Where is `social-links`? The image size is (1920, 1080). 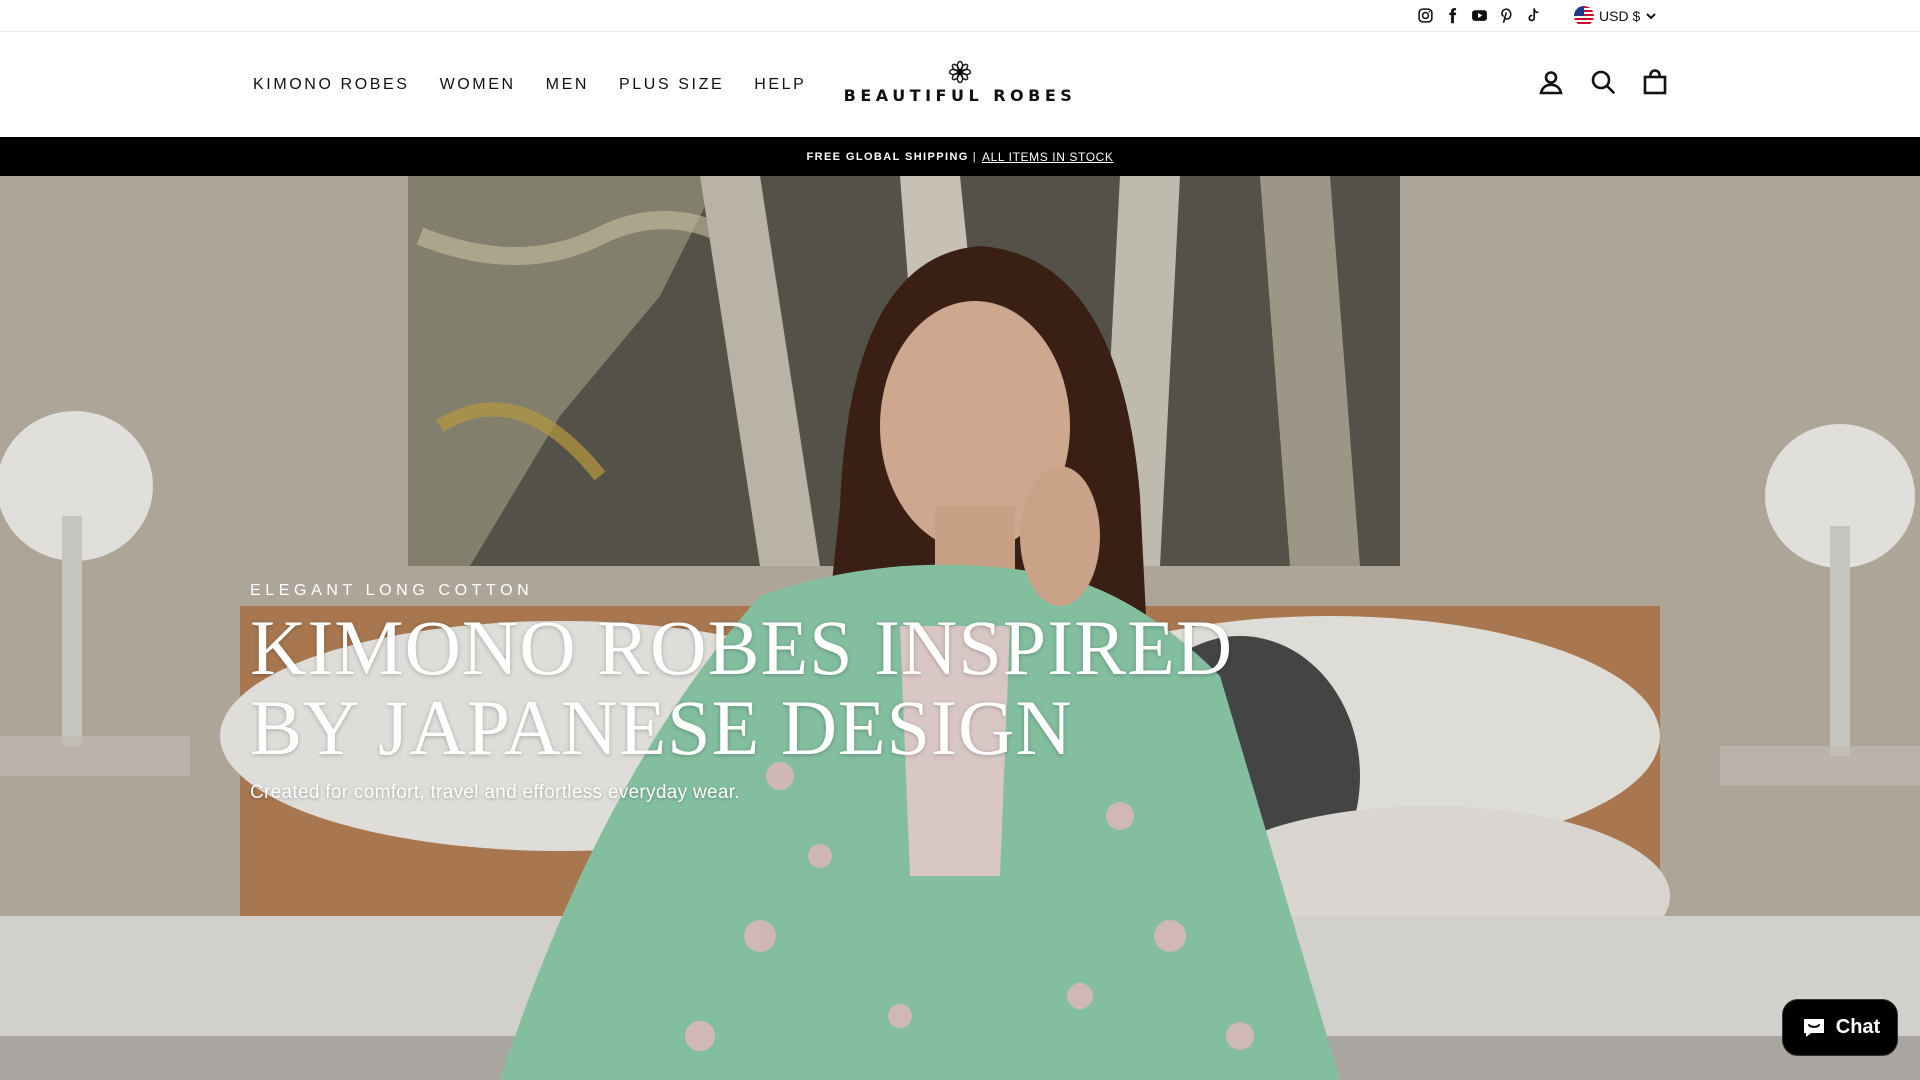
social-links is located at coordinates (1479, 15).